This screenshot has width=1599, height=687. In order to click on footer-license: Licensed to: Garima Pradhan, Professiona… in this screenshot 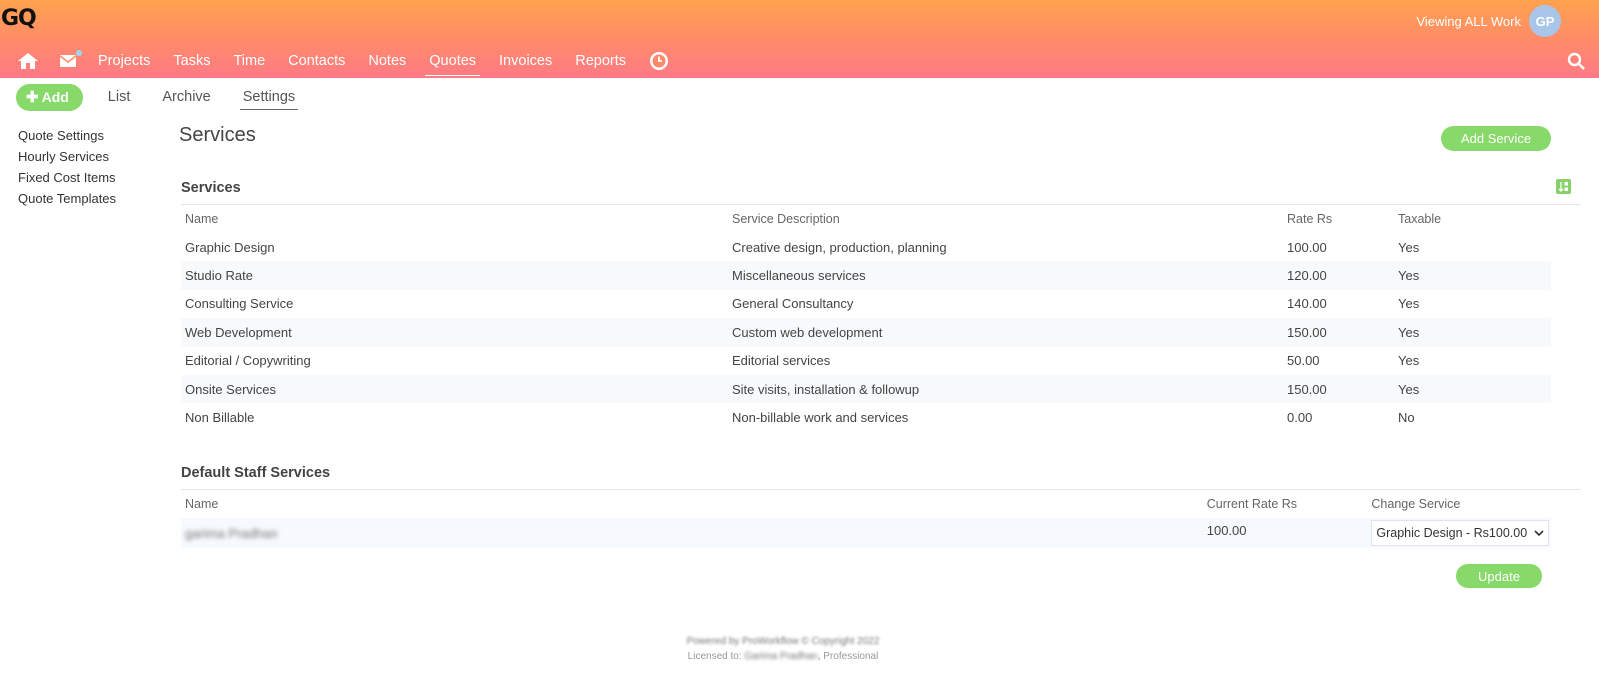, I will do `click(783, 656)`.